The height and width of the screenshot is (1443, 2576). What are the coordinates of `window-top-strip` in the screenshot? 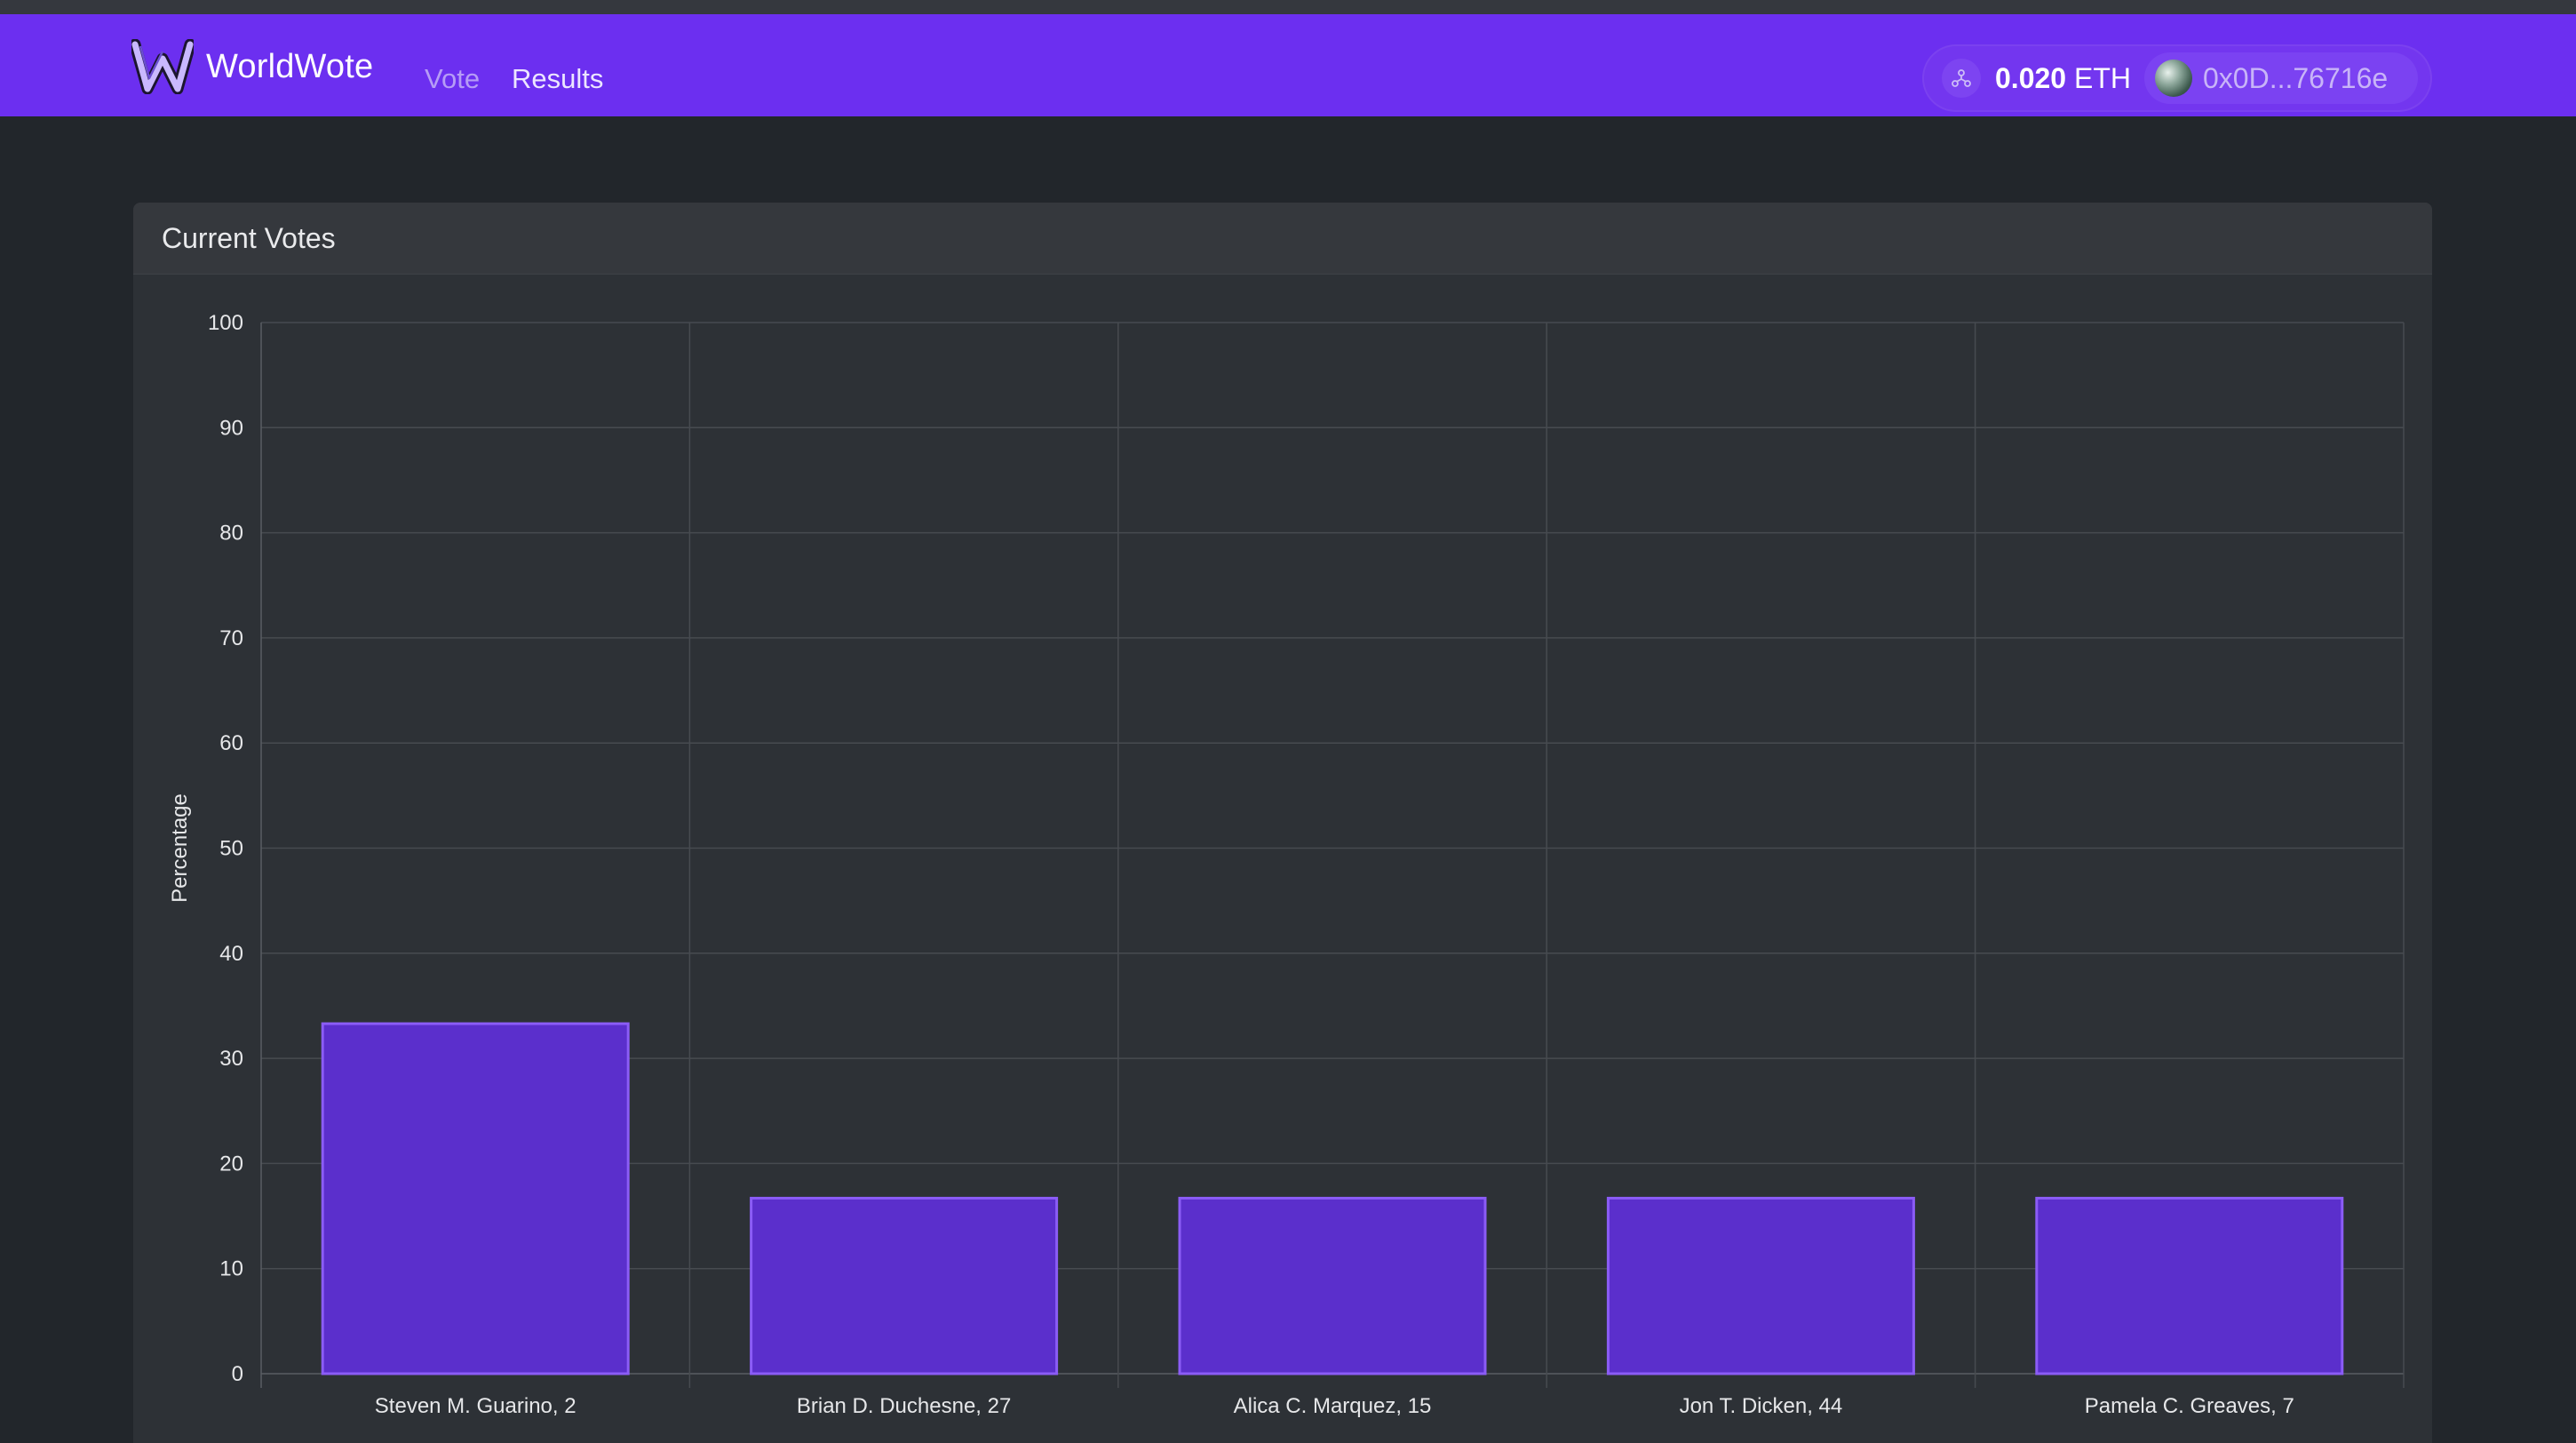 It's located at (1288, 7).